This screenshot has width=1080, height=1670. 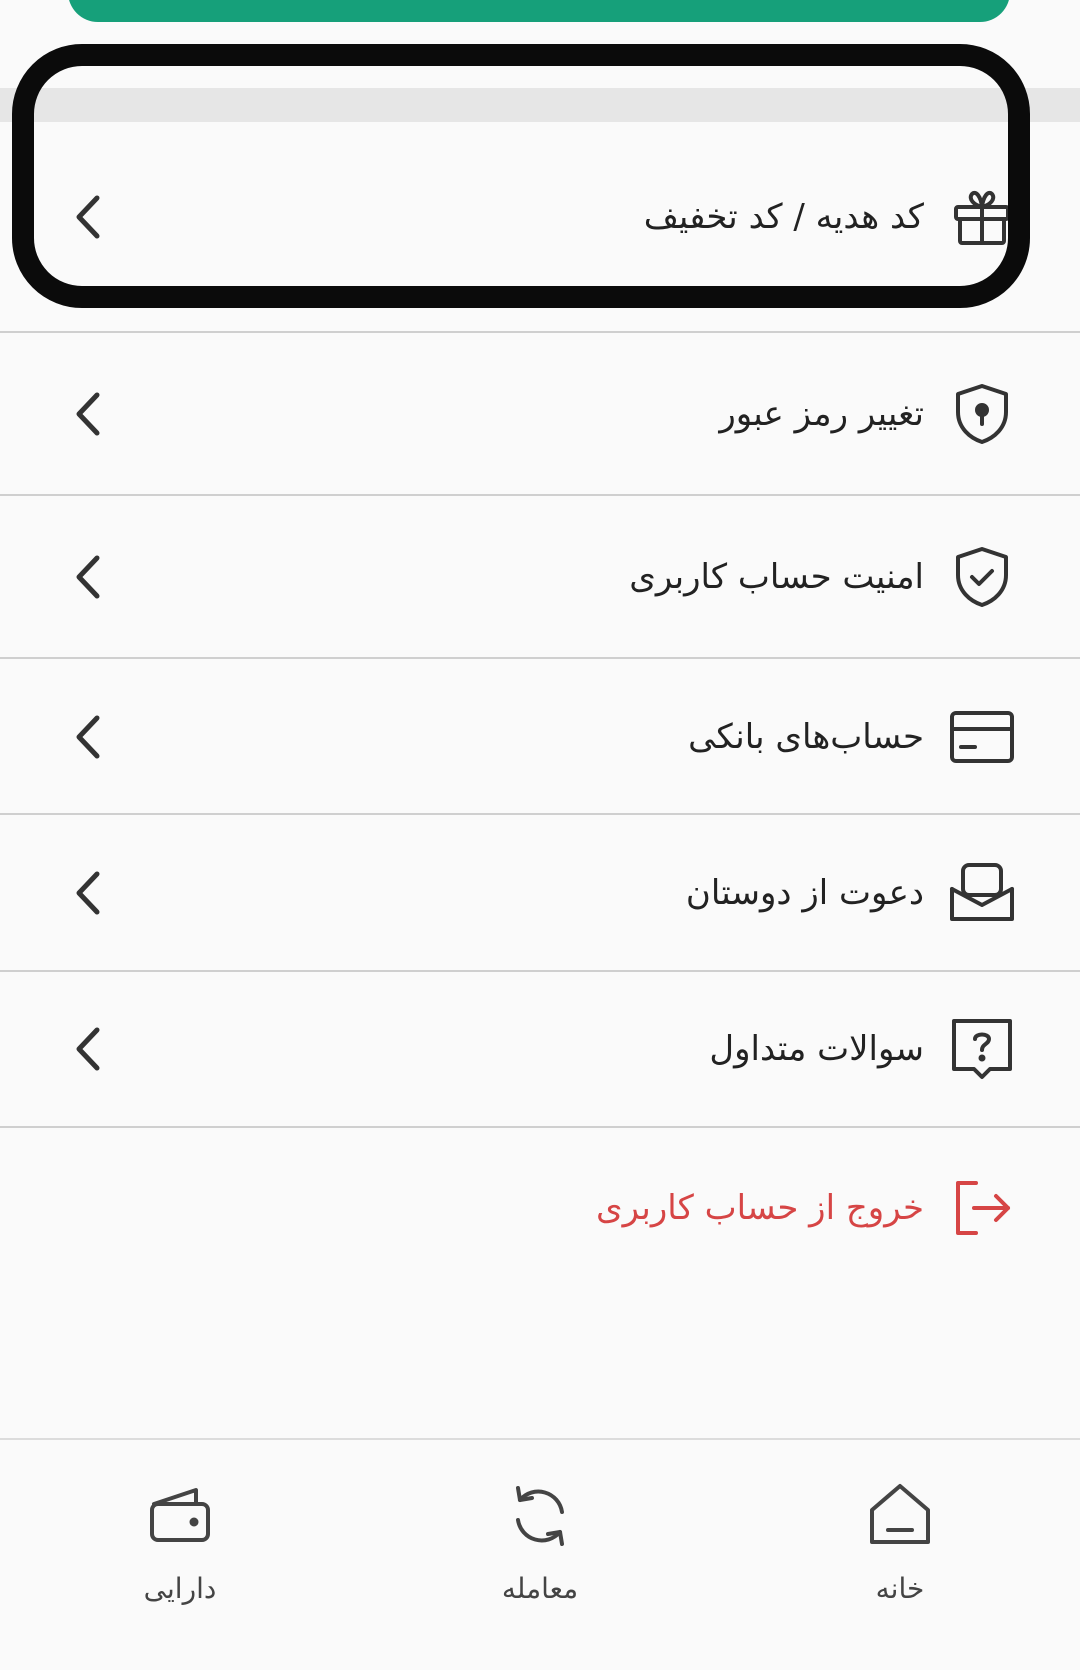 I want to click on home-icon, so click(x=900, y=1516).